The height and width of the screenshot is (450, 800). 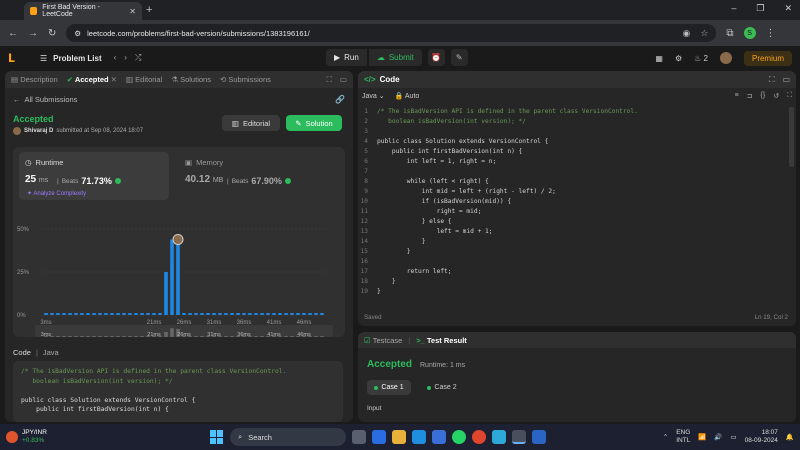 I want to click on code-line: 18 }, so click(x=573, y=282).